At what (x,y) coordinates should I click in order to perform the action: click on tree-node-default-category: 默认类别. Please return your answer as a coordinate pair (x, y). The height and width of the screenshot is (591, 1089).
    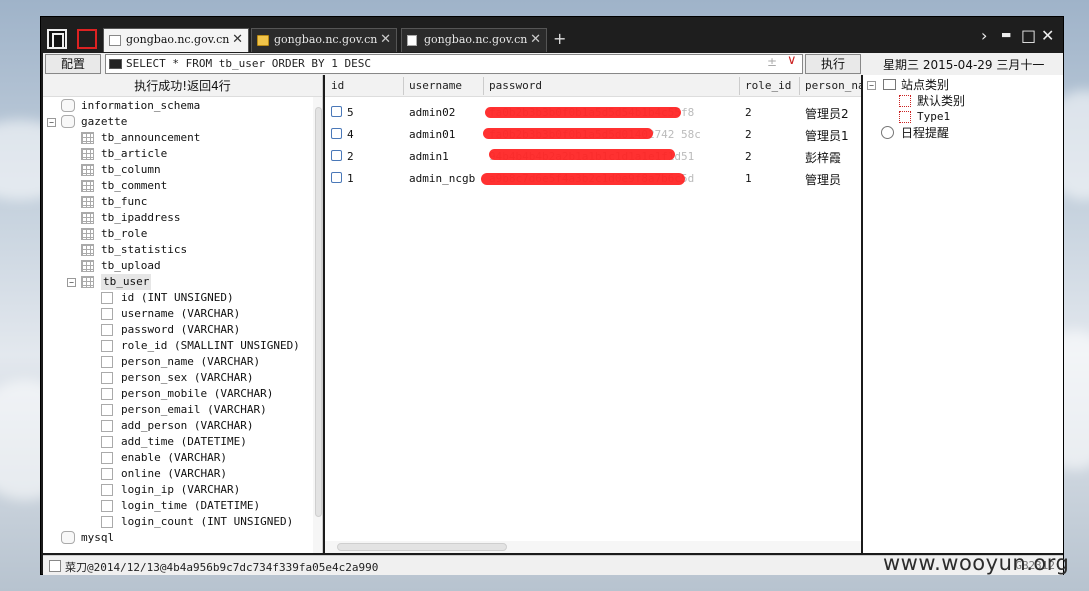
    Looking at the image, I should click on (962, 101).